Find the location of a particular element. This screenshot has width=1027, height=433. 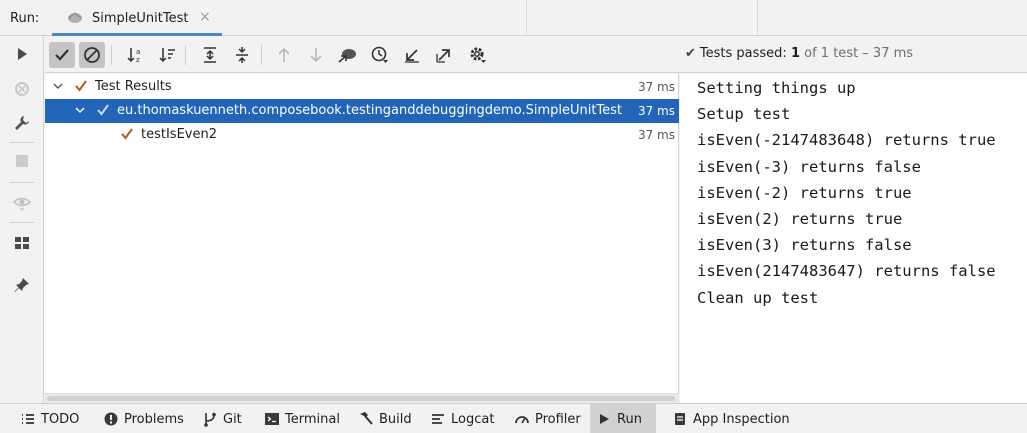

arrow-down-icon is located at coordinates (316, 55).